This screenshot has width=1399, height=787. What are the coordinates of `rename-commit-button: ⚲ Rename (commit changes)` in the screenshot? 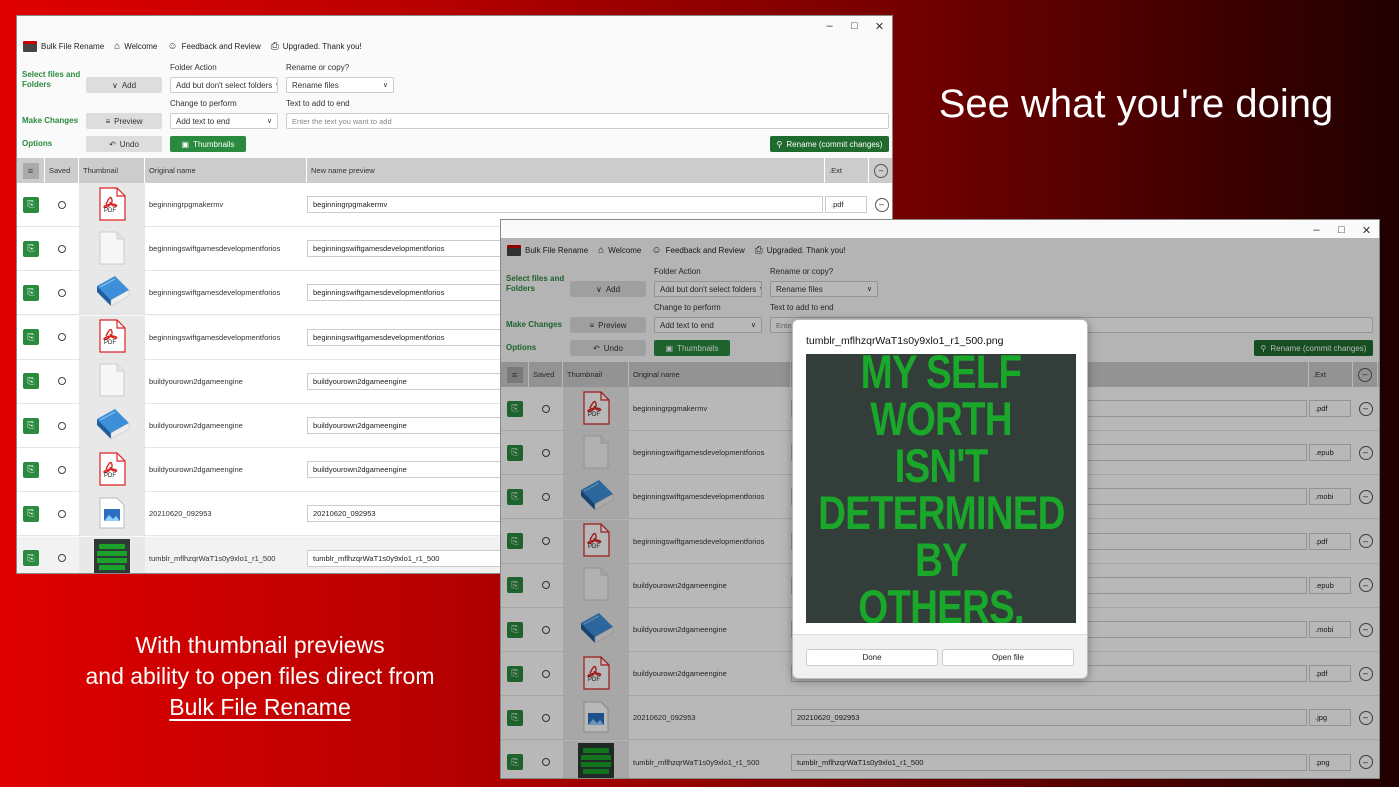 It's located at (829, 144).